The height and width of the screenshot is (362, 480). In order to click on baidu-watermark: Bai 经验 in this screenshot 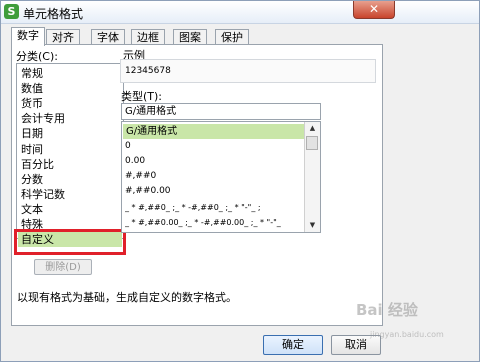, I will do `click(387, 310)`.